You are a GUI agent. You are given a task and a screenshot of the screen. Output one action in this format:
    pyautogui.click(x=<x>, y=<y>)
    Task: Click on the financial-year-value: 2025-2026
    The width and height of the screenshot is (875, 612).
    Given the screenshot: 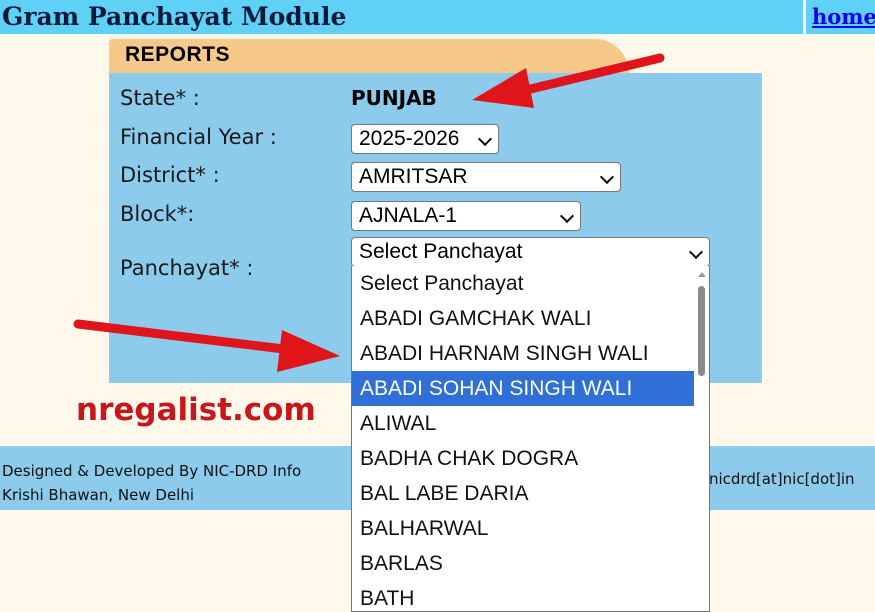 What is the action you would take?
    pyautogui.click(x=409, y=138)
    